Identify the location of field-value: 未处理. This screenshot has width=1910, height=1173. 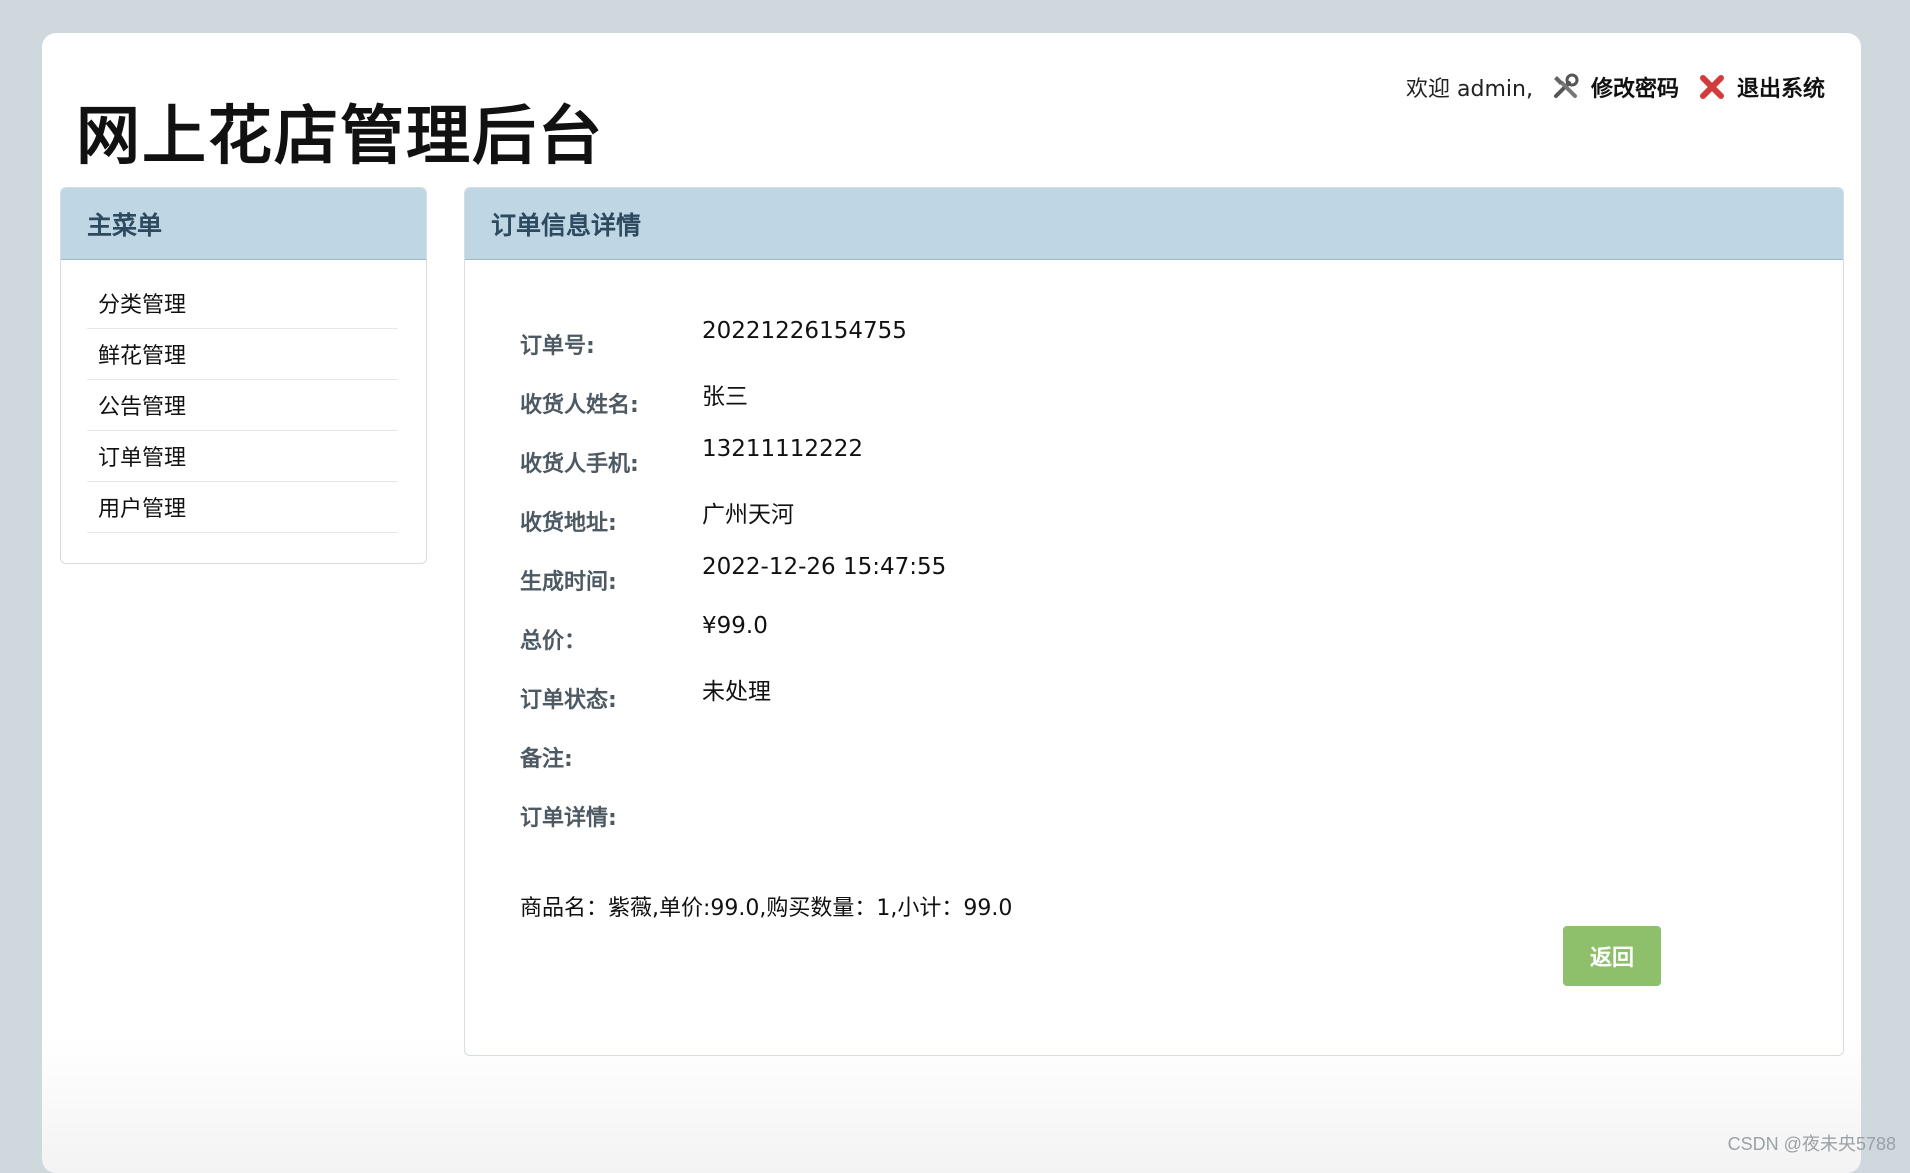
(736, 689).